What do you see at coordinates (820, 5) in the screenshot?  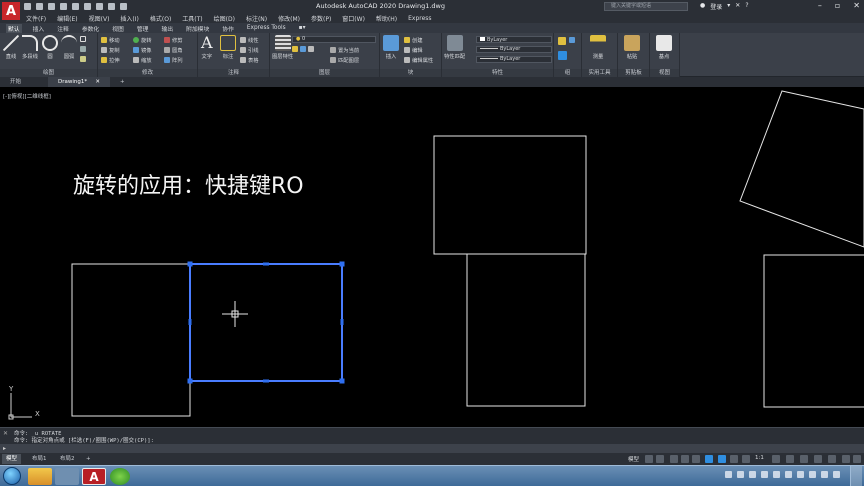 I see `minimize-icon: –` at bounding box center [820, 5].